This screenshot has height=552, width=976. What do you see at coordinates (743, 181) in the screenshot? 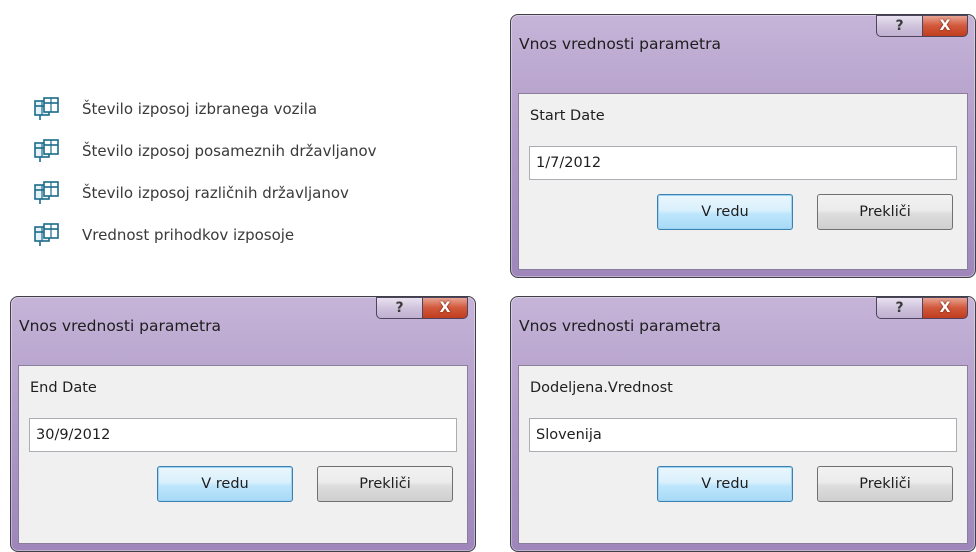
I see `dialog-body: Start Date V redu Prekliči` at bounding box center [743, 181].